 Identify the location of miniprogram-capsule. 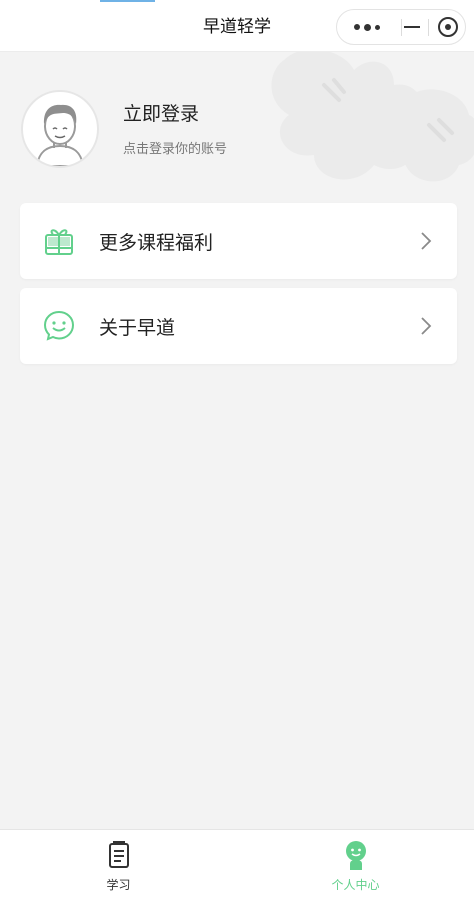
(401, 27).